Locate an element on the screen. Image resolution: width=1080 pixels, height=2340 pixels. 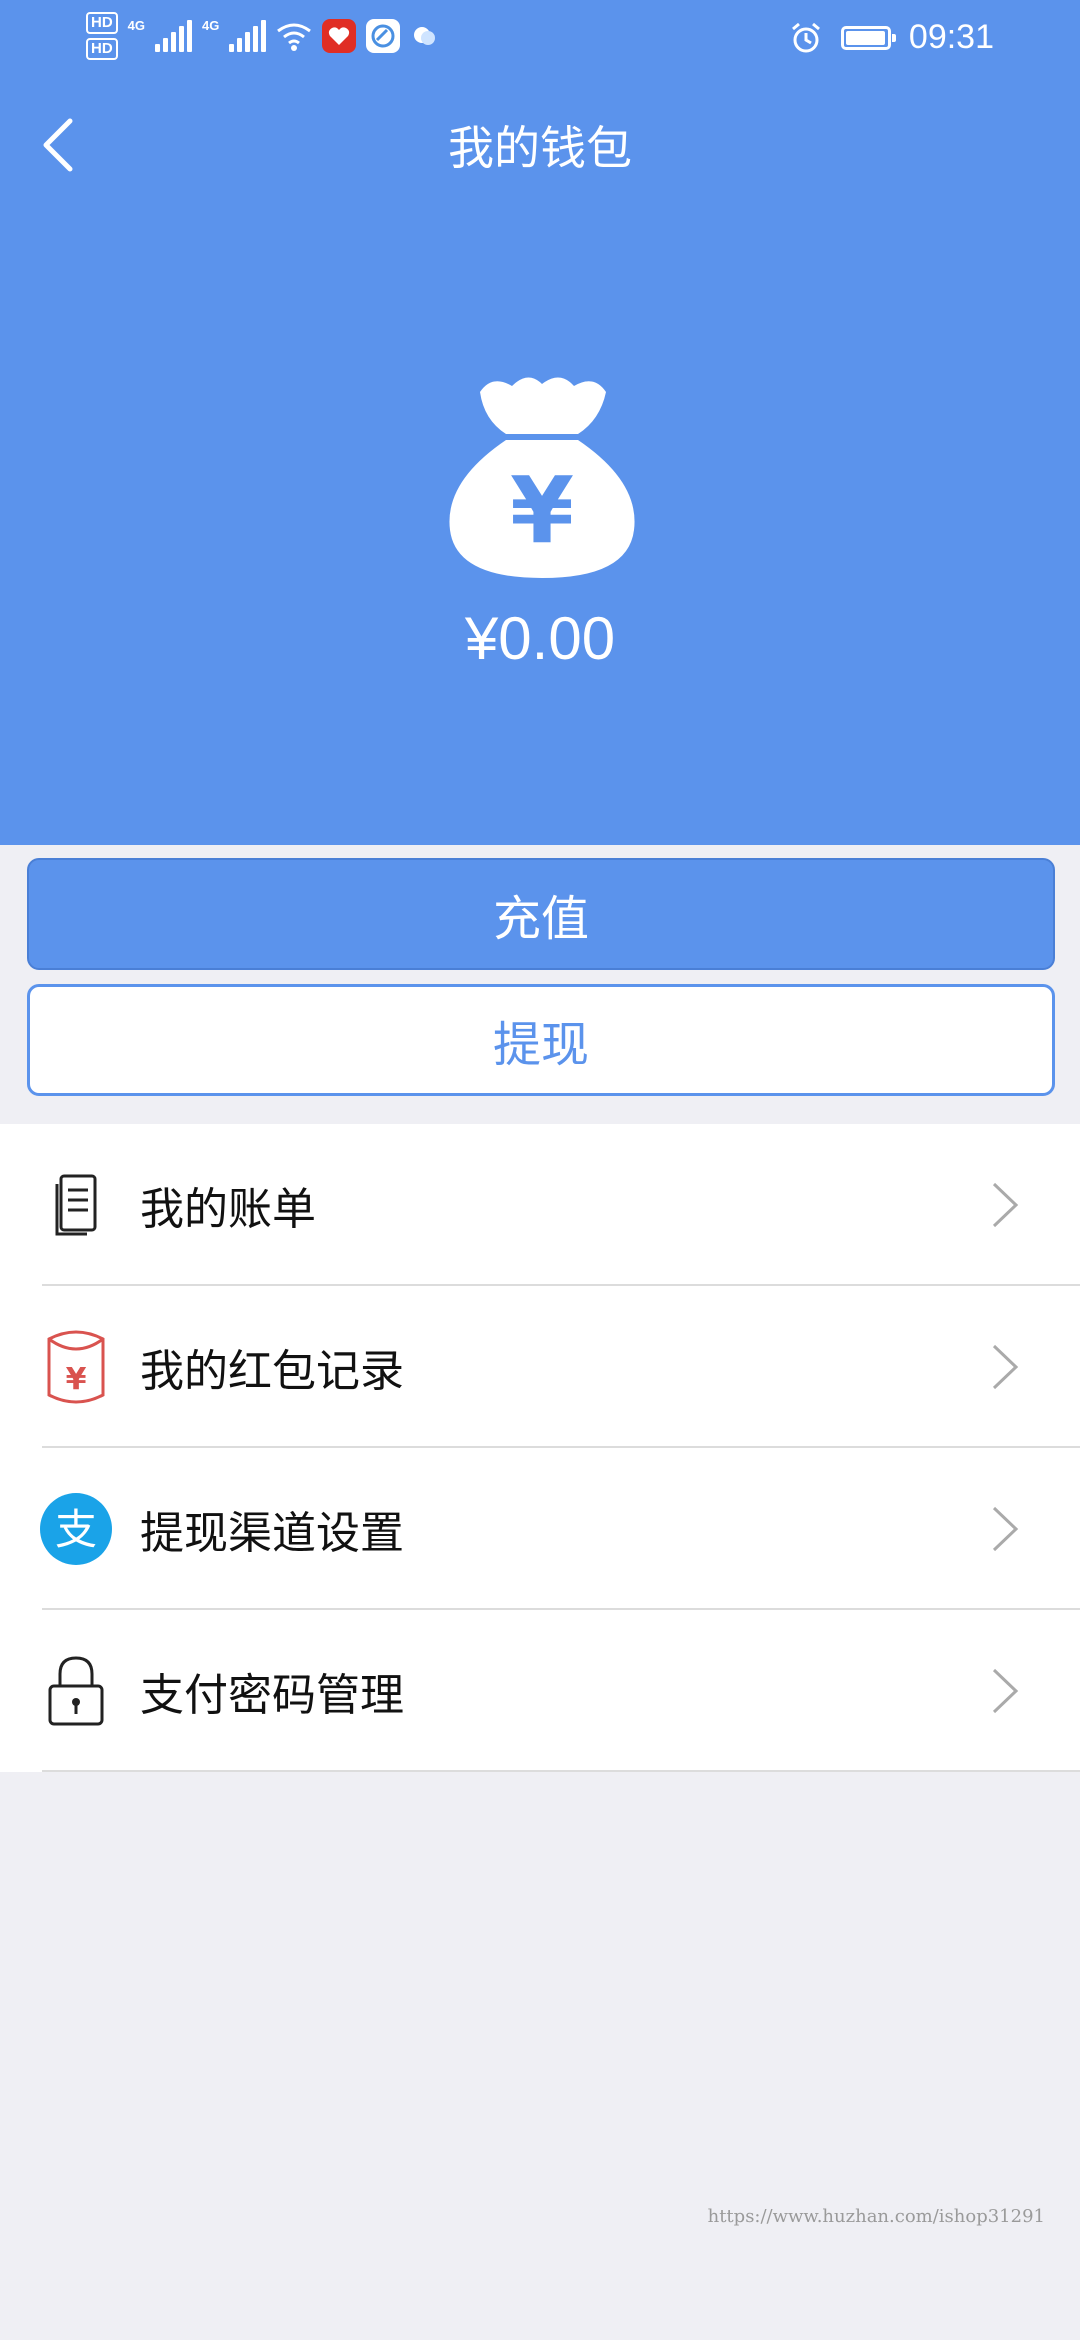
page-title: 我的钱包 is located at coordinates (540, 148).